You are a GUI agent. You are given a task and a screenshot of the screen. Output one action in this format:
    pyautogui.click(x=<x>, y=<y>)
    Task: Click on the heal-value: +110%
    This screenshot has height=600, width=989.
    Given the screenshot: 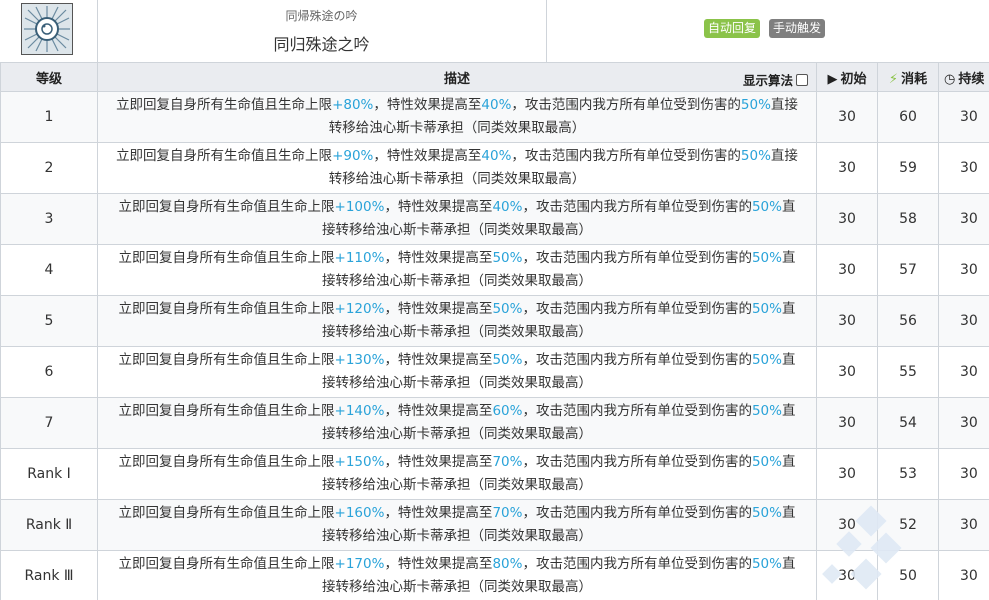 What is the action you would take?
    pyautogui.click(x=359, y=258)
    